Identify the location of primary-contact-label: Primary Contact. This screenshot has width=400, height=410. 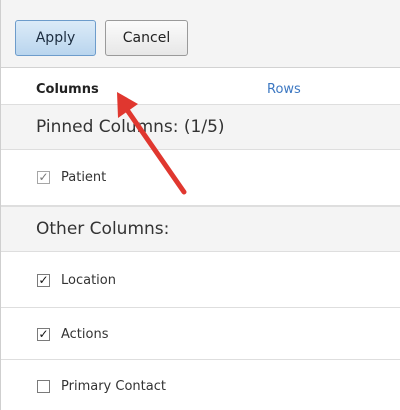
(113, 386).